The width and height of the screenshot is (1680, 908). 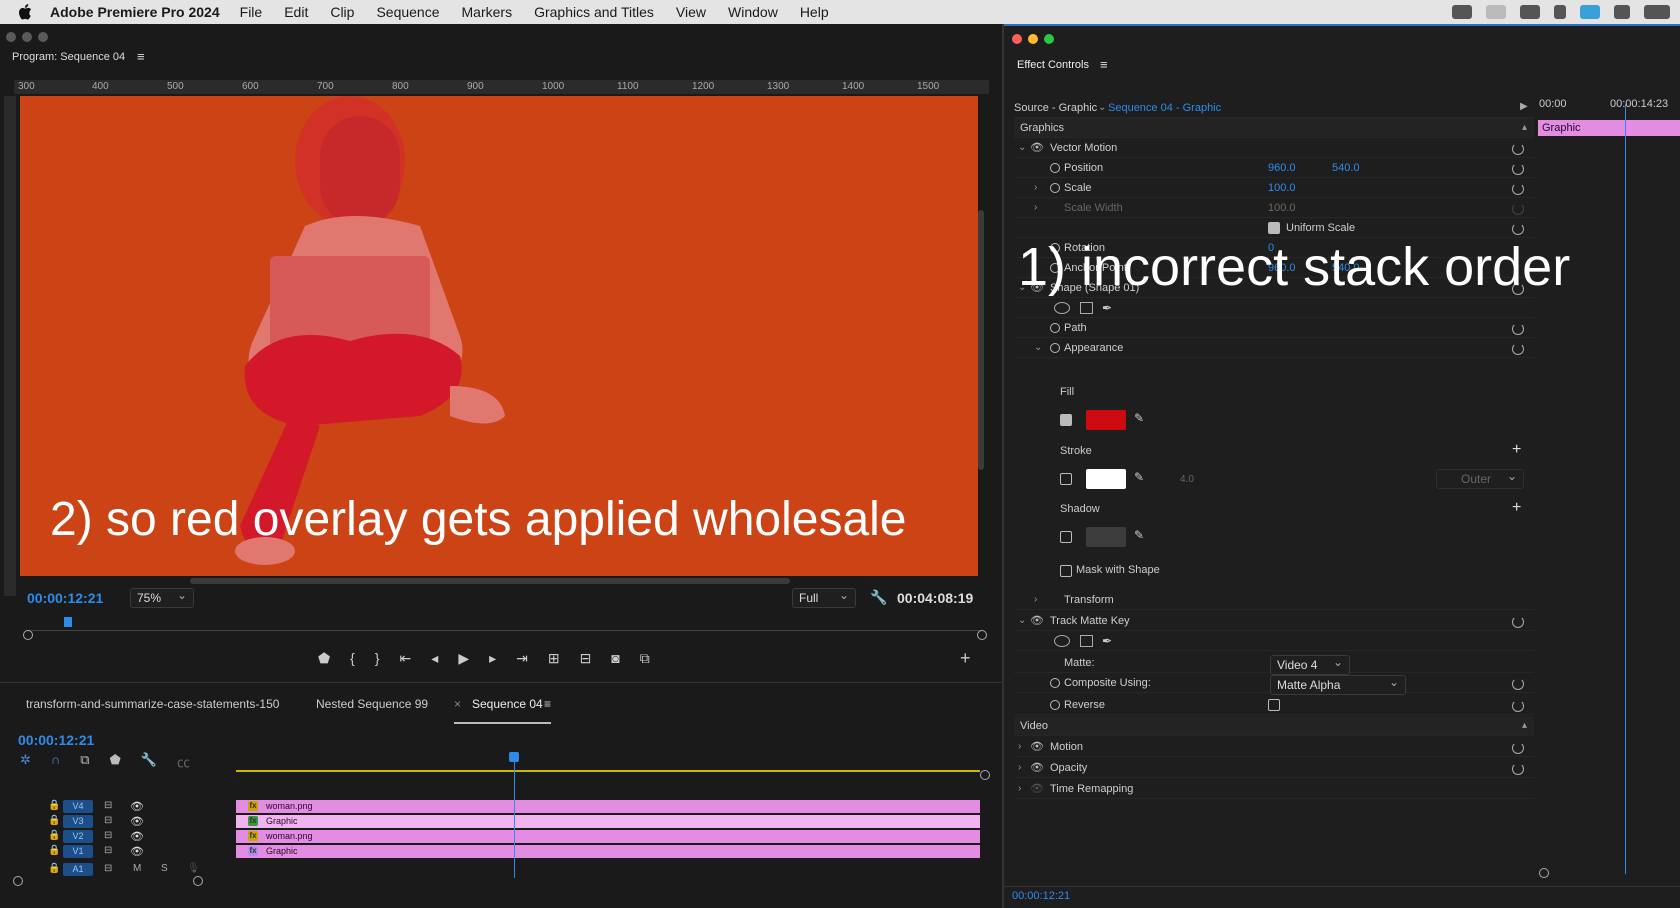 What do you see at coordinates (1310, 665) in the screenshot?
I see `matte-dropdown: Video 4` at bounding box center [1310, 665].